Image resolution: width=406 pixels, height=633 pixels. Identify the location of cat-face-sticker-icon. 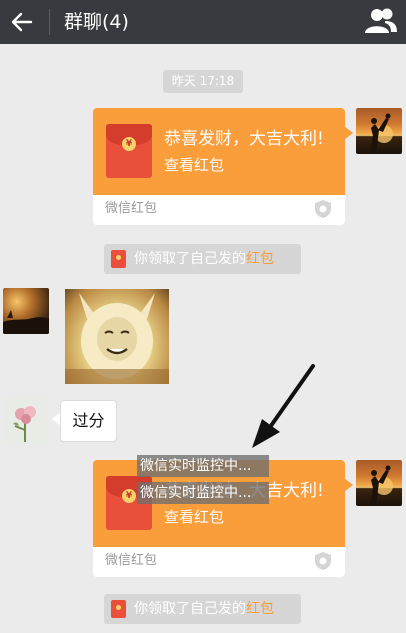
(117, 338).